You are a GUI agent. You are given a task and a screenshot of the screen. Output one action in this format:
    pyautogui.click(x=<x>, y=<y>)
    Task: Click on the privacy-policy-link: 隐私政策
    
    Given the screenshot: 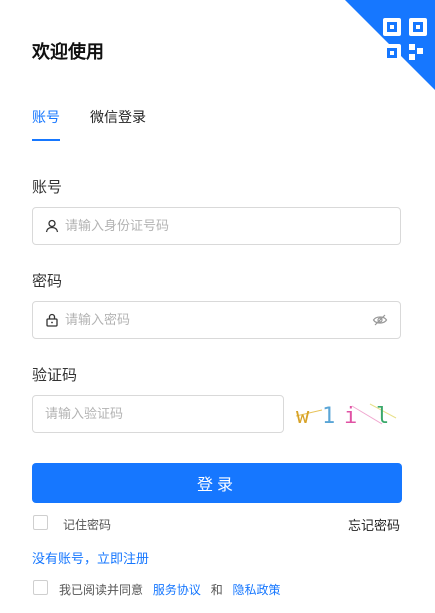 What is the action you would take?
    pyautogui.click(x=257, y=590)
    